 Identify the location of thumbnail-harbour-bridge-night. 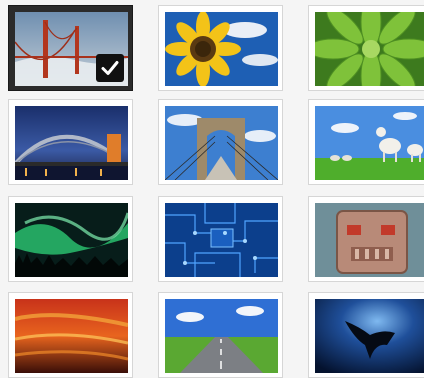
(70, 142).